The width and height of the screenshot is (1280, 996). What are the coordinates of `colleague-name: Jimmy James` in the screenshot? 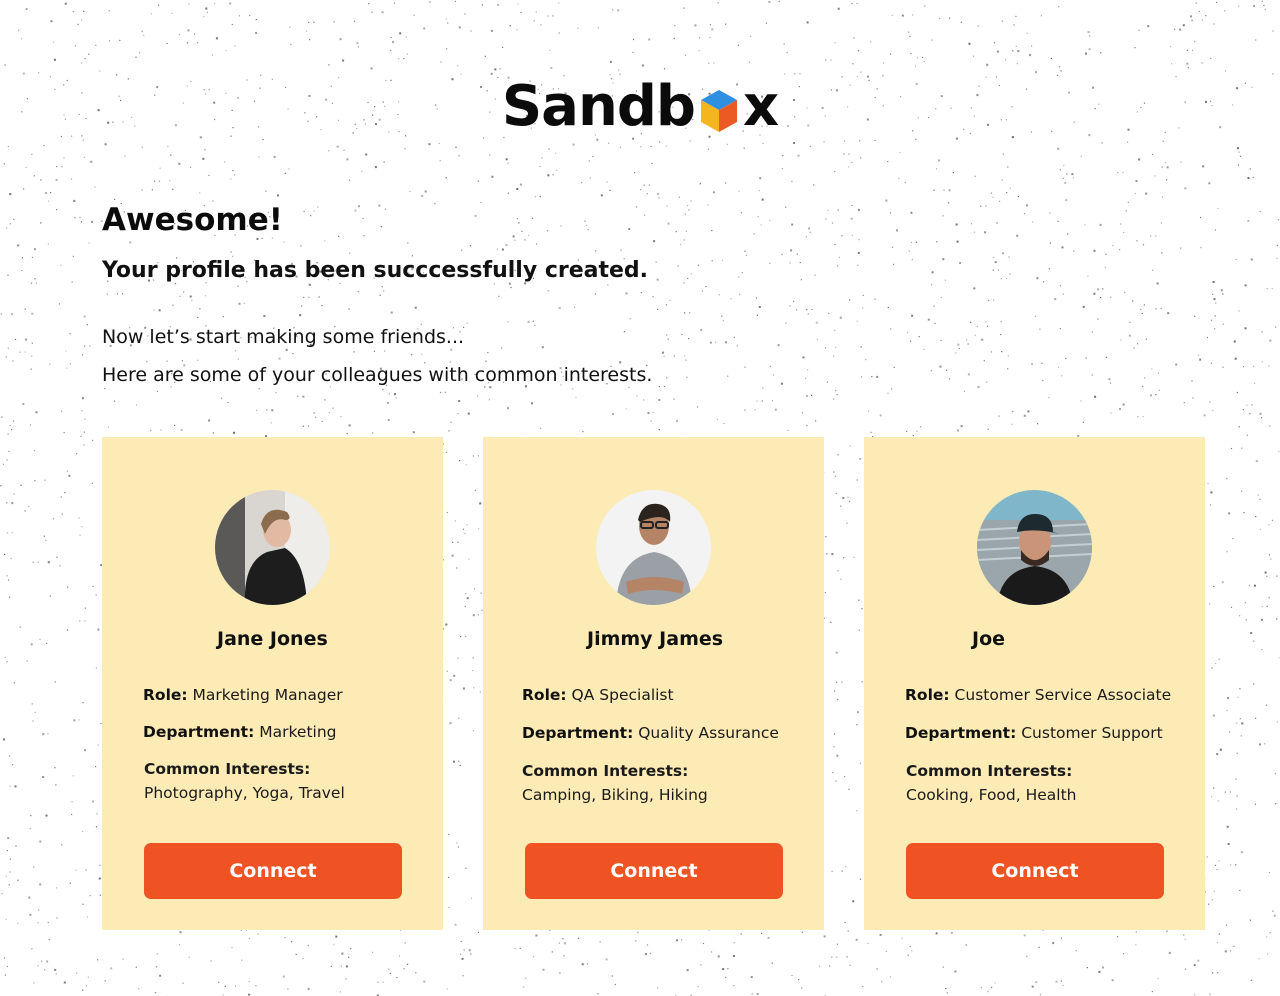 It's located at (655, 639).